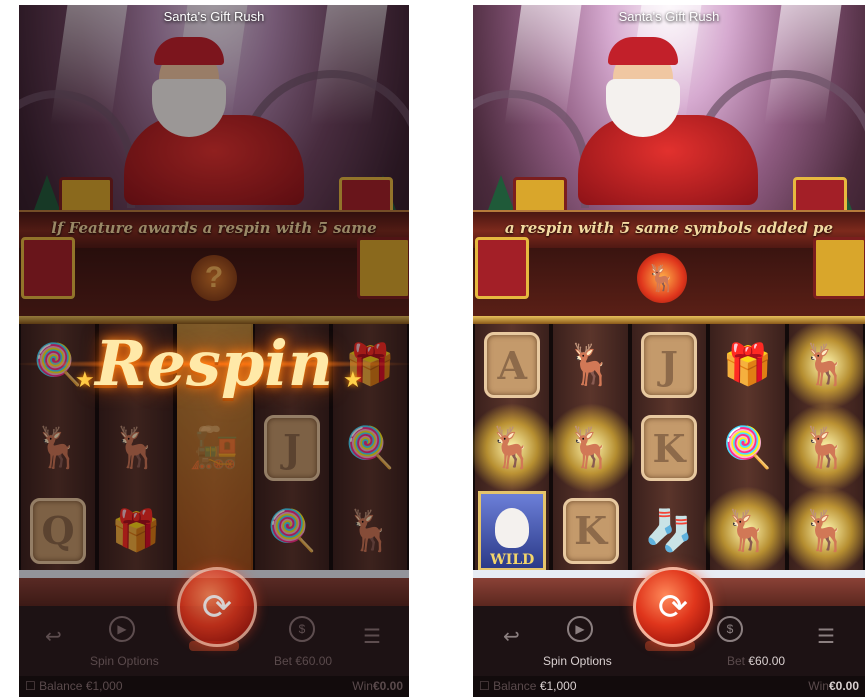 This screenshot has height=700, width=865. I want to click on stocking-icon: 🧦, so click(669, 530).